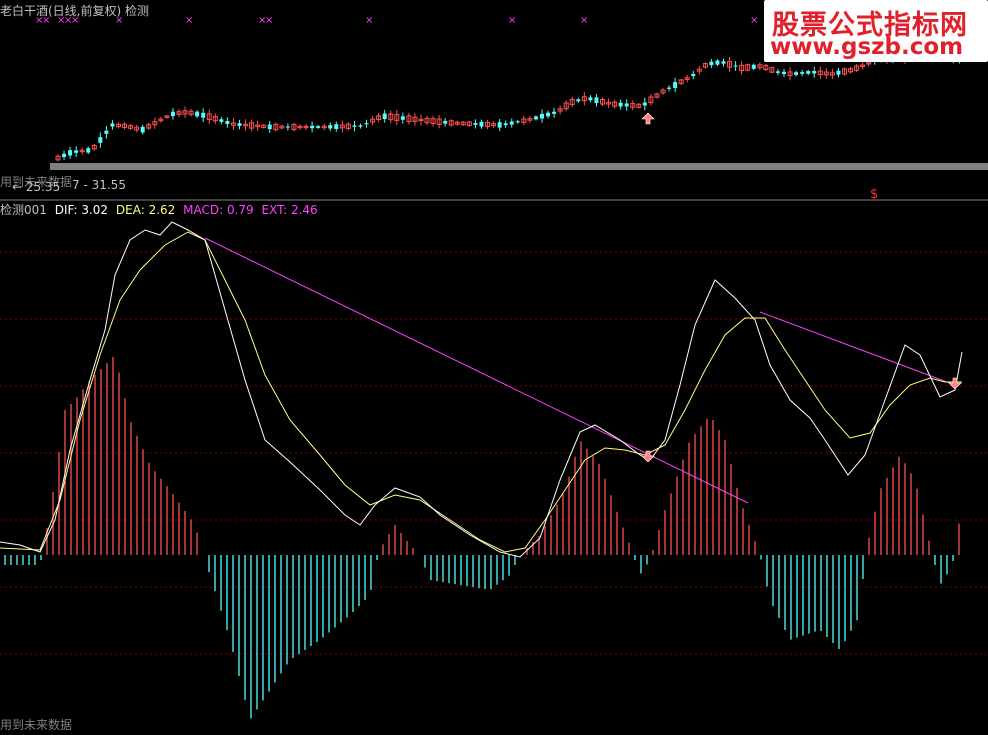 The height and width of the screenshot is (735, 988). I want to click on upper-panel-header: 老白干酒(日线,前复权) 检测, so click(74, 11).